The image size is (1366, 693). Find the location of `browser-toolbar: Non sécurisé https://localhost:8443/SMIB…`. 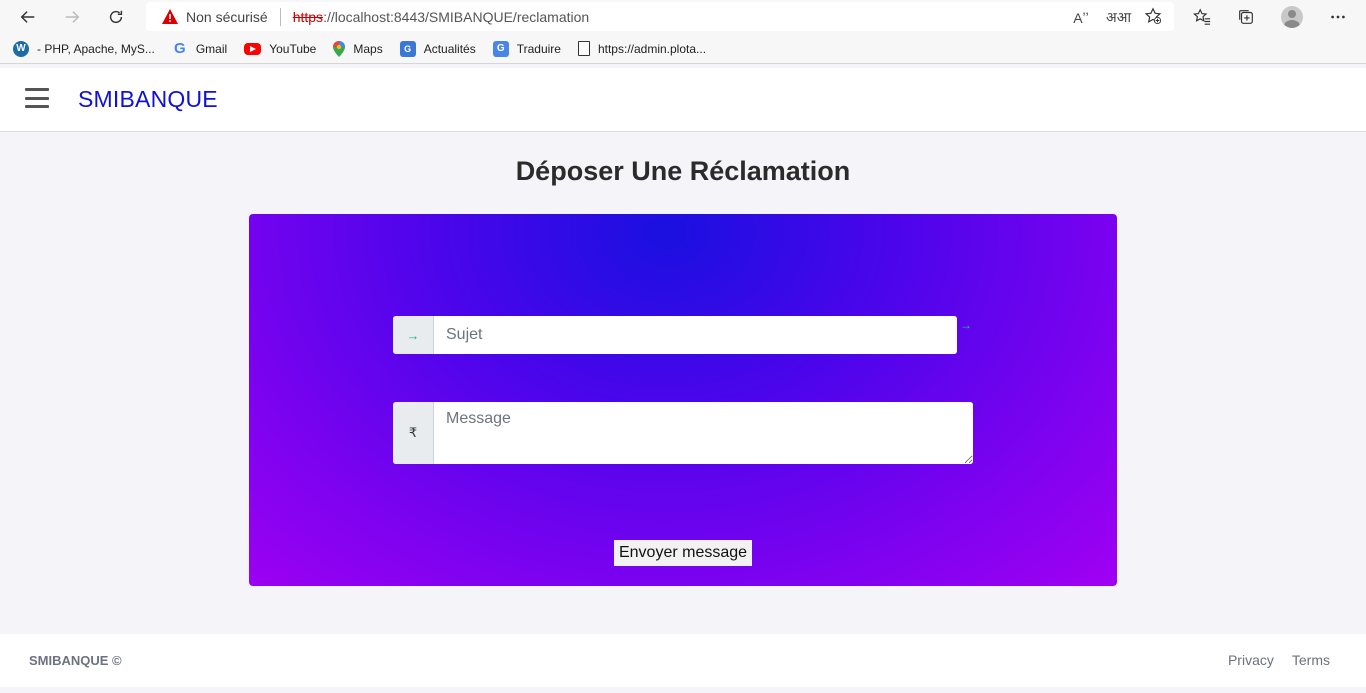

browser-toolbar: Non sécurisé https://localhost:8443/SMIB… is located at coordinates (683, 17).